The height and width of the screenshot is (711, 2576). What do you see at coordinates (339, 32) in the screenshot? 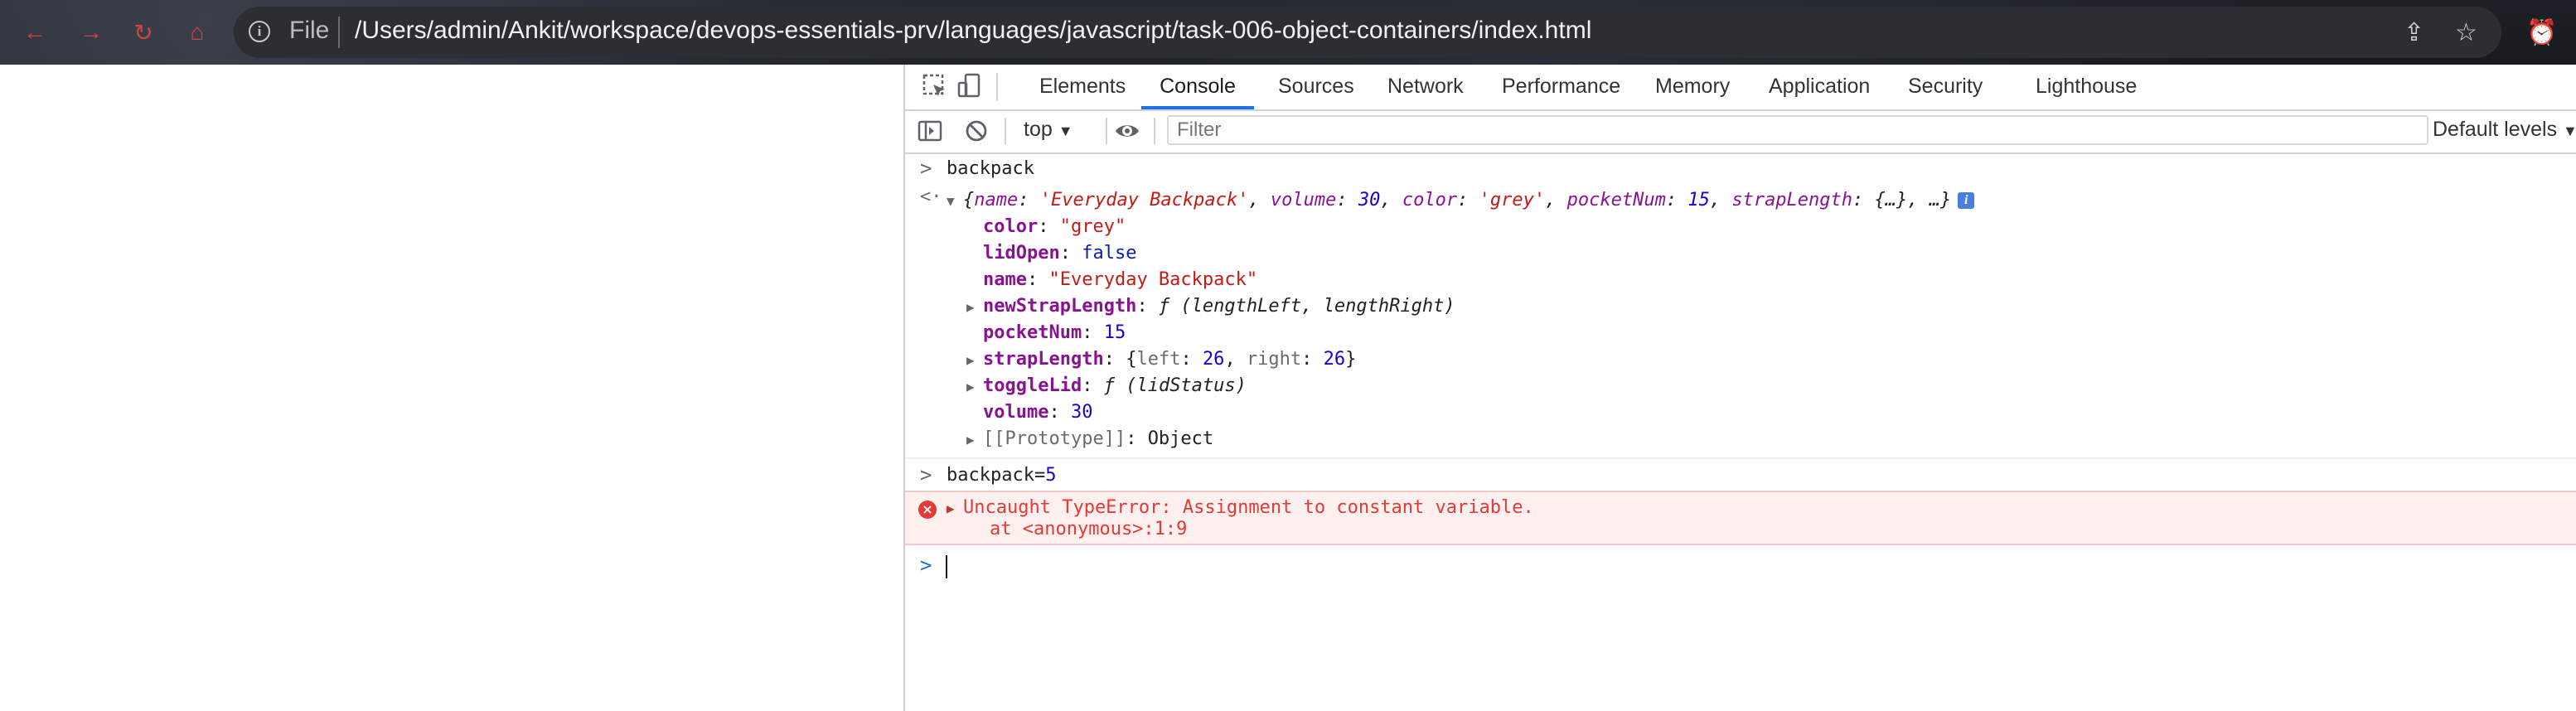
I see `address-separator` at bounding box center [339, 32].